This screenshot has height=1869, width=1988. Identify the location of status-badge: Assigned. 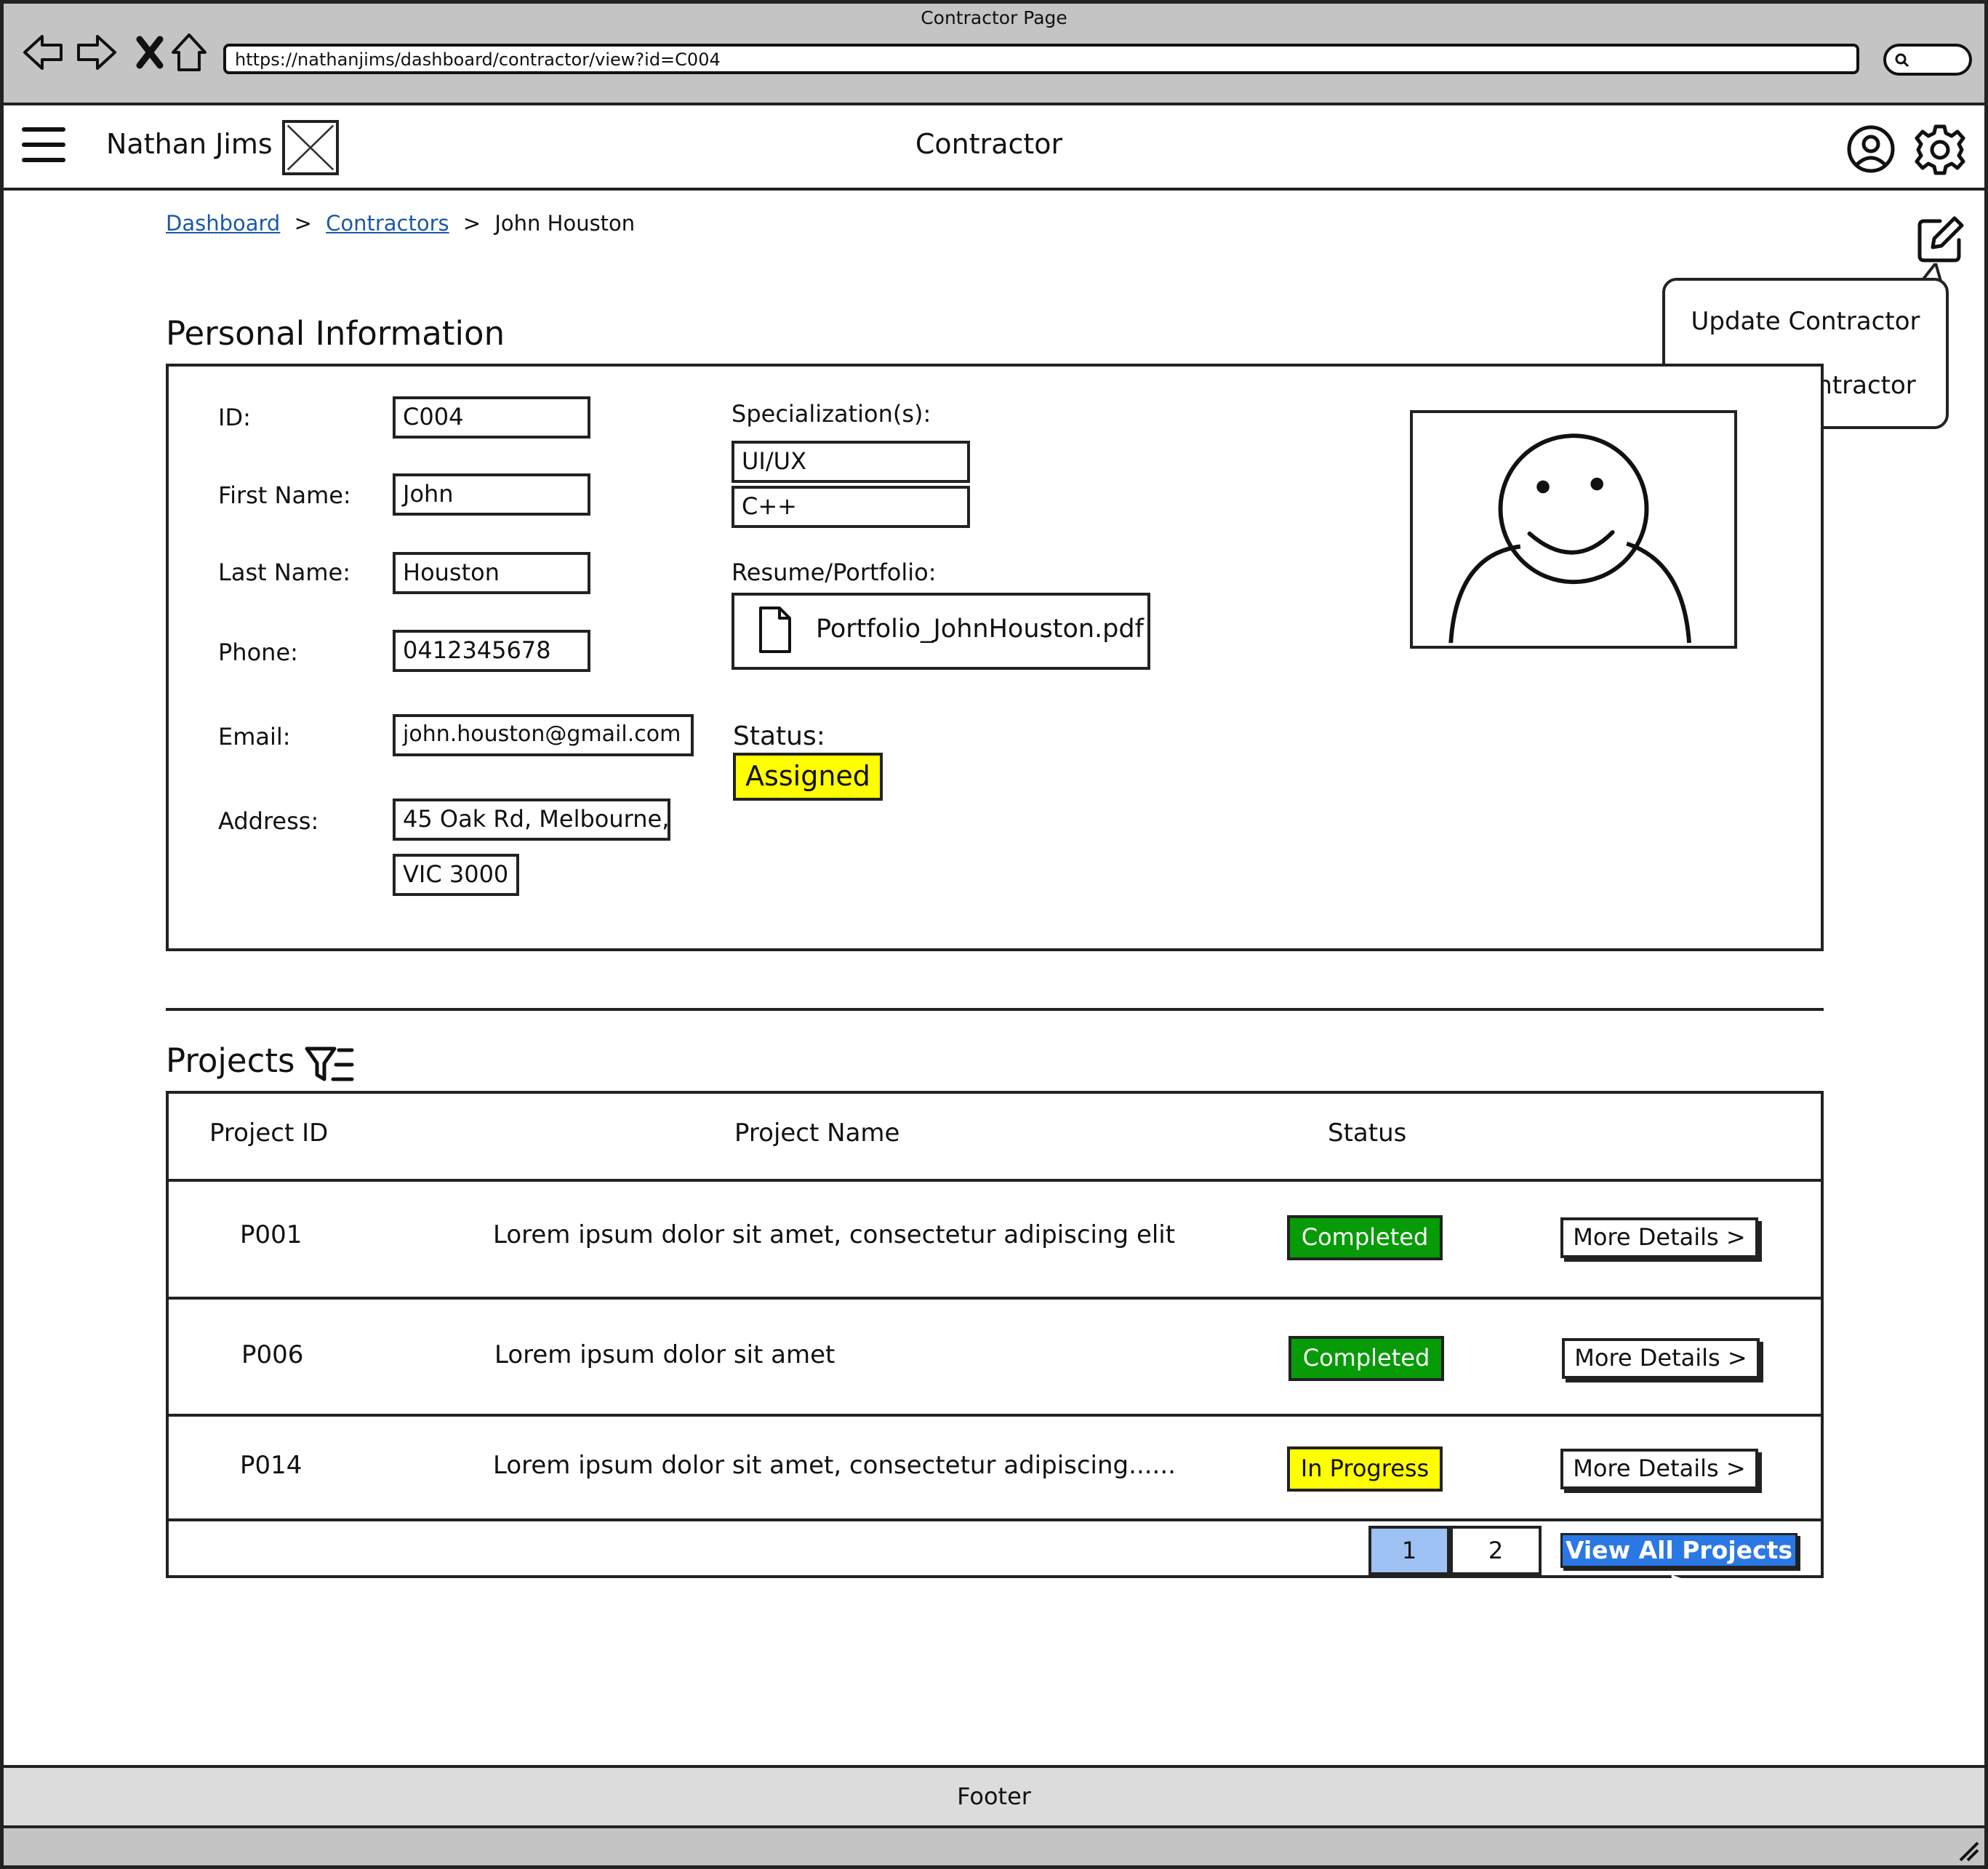
(808, 777).